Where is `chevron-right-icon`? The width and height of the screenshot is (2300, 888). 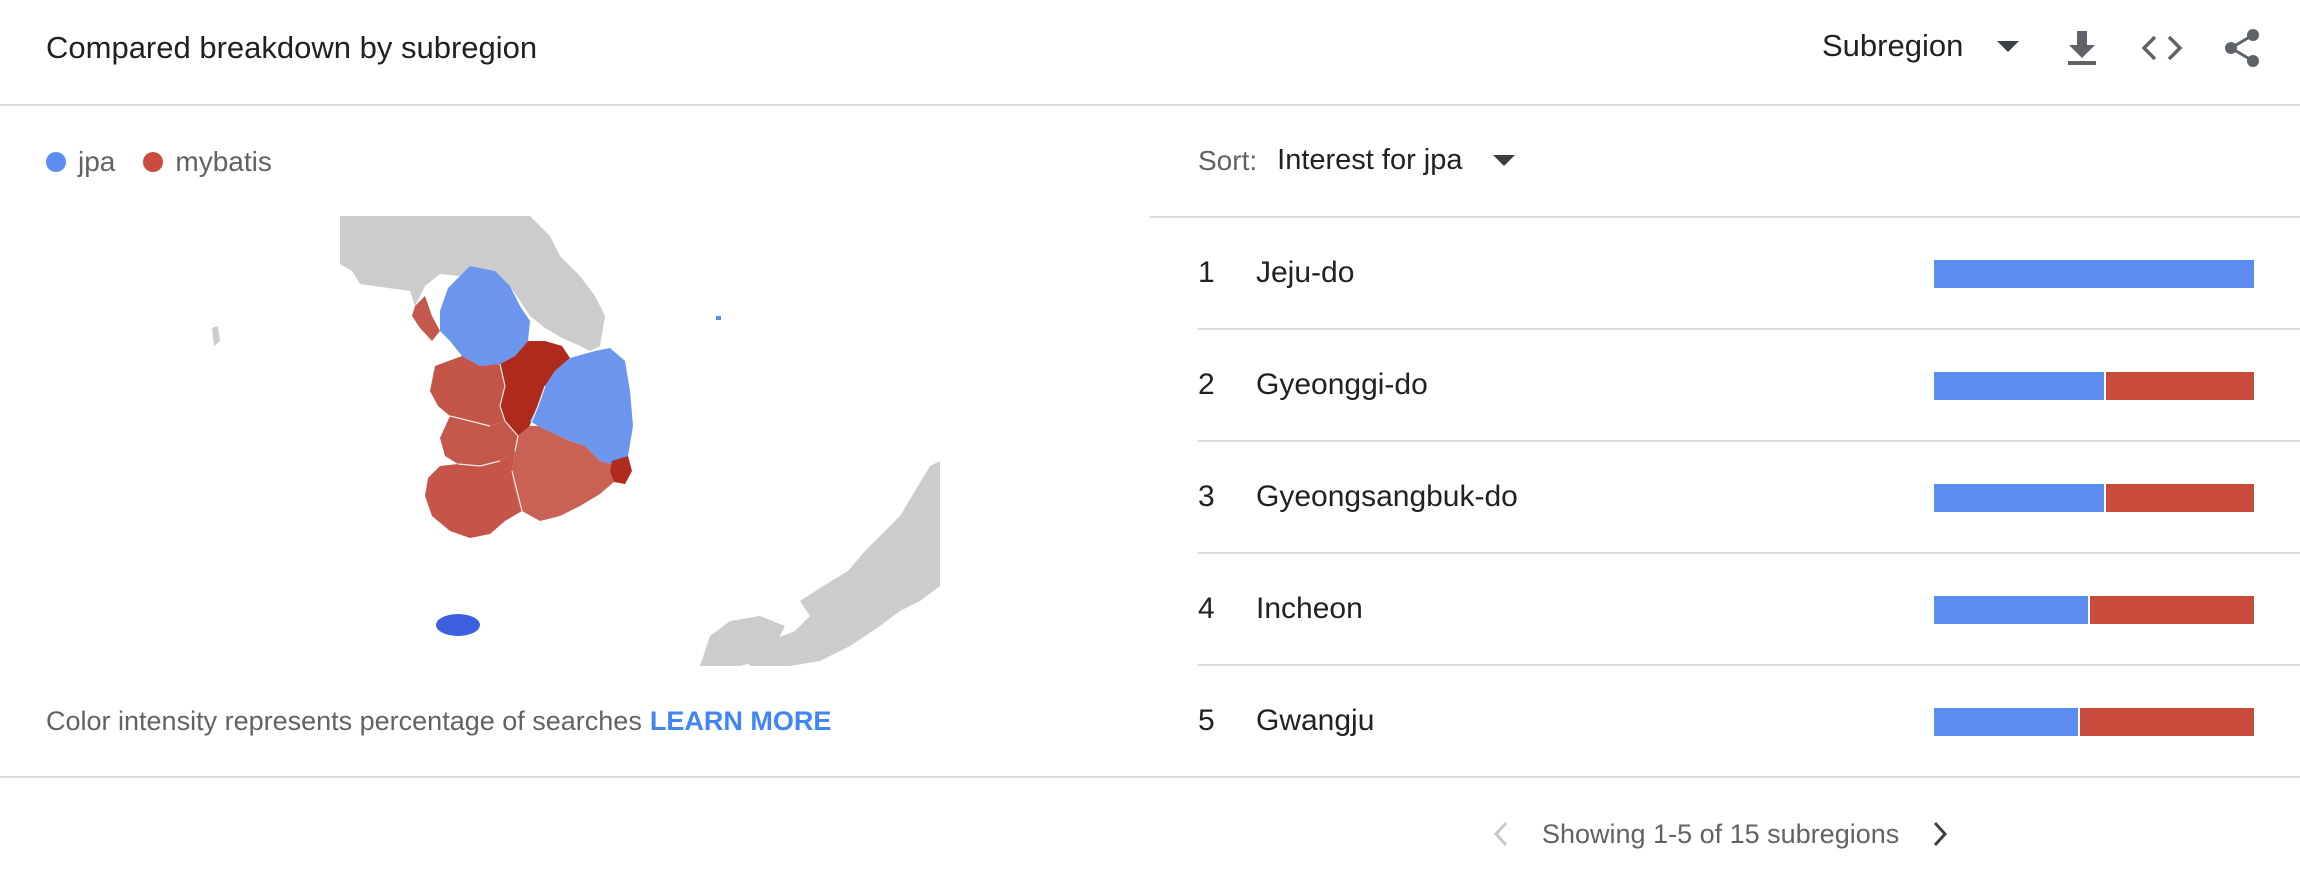 chevron-right-icon is located at coordinates (1941, 834).